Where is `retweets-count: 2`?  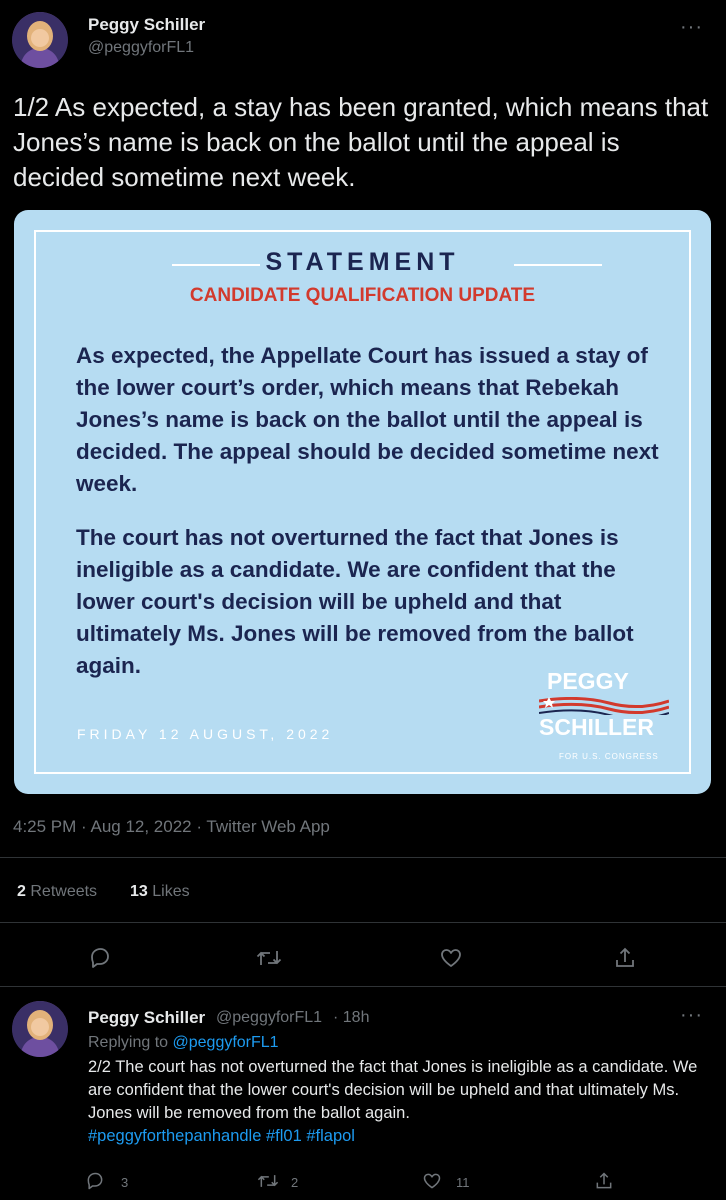 retweets-count: 2 is located at coordinates (21, 891).